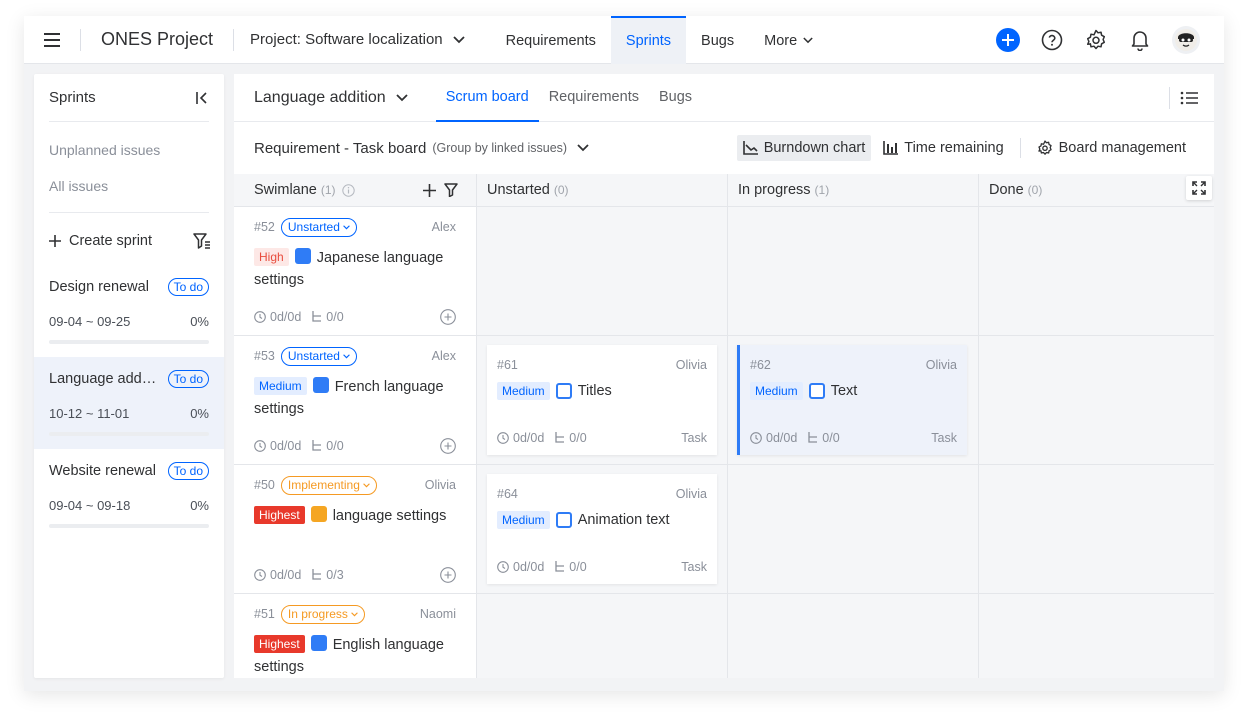 The height and width of the screenshot is (723, 1248). Describe the element at coordinates (331, 98) in the screenshot. I see `sprint-select: Language addition` at that location.